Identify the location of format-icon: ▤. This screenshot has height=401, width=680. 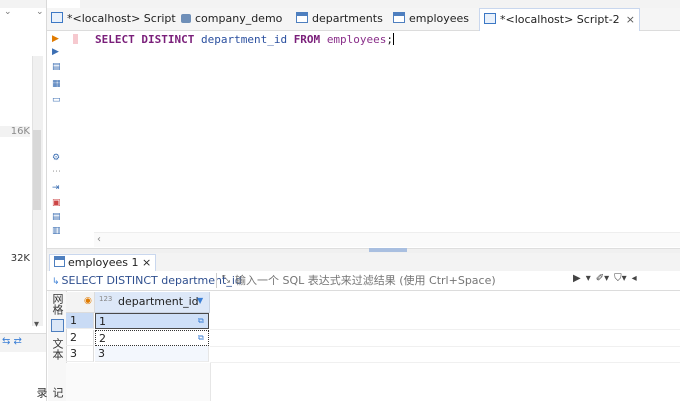
(56, 217).